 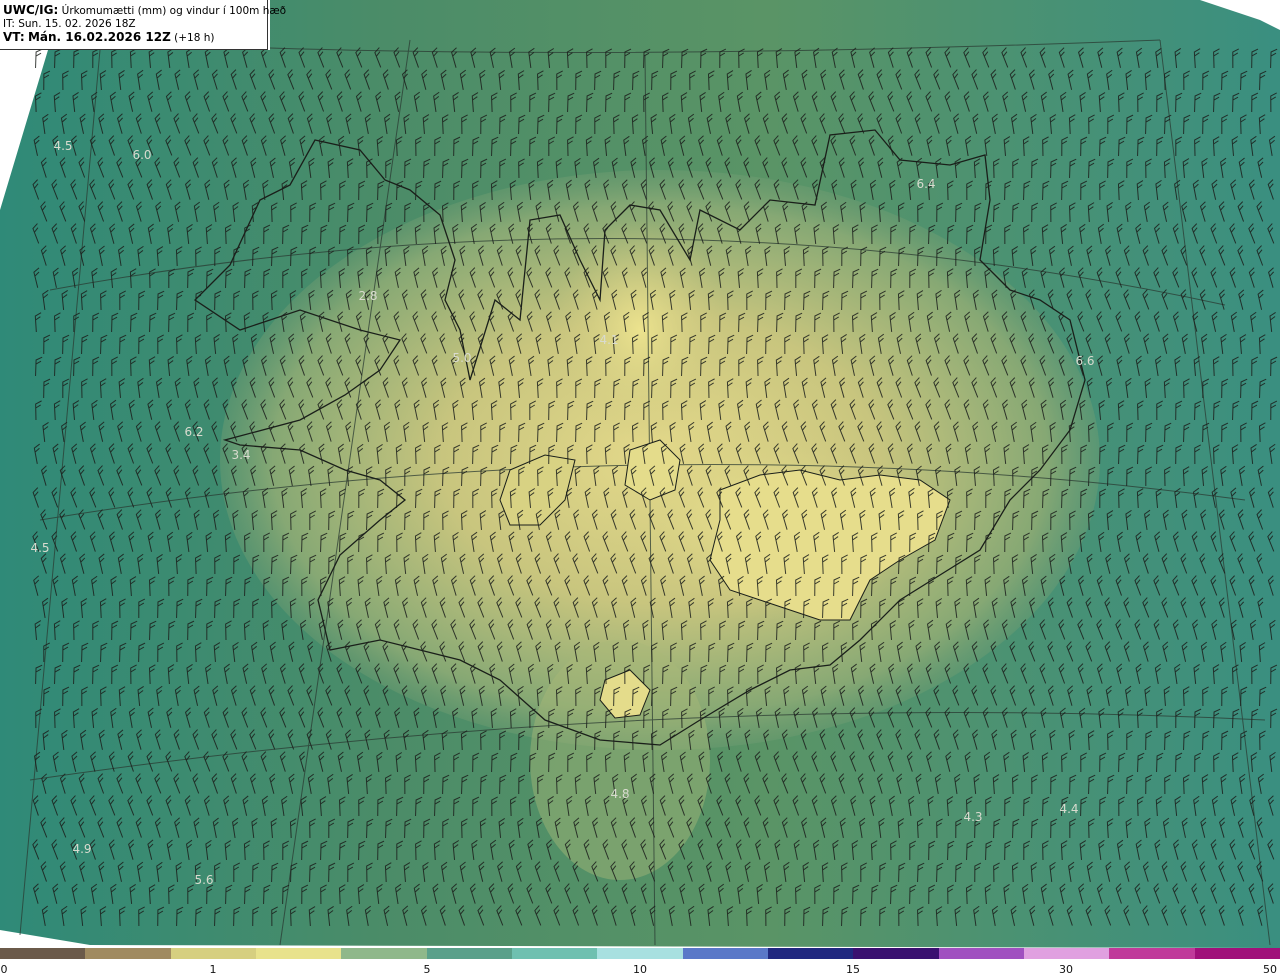 I want to click on colorbar-tick: 15, so click(x=853, y=969).